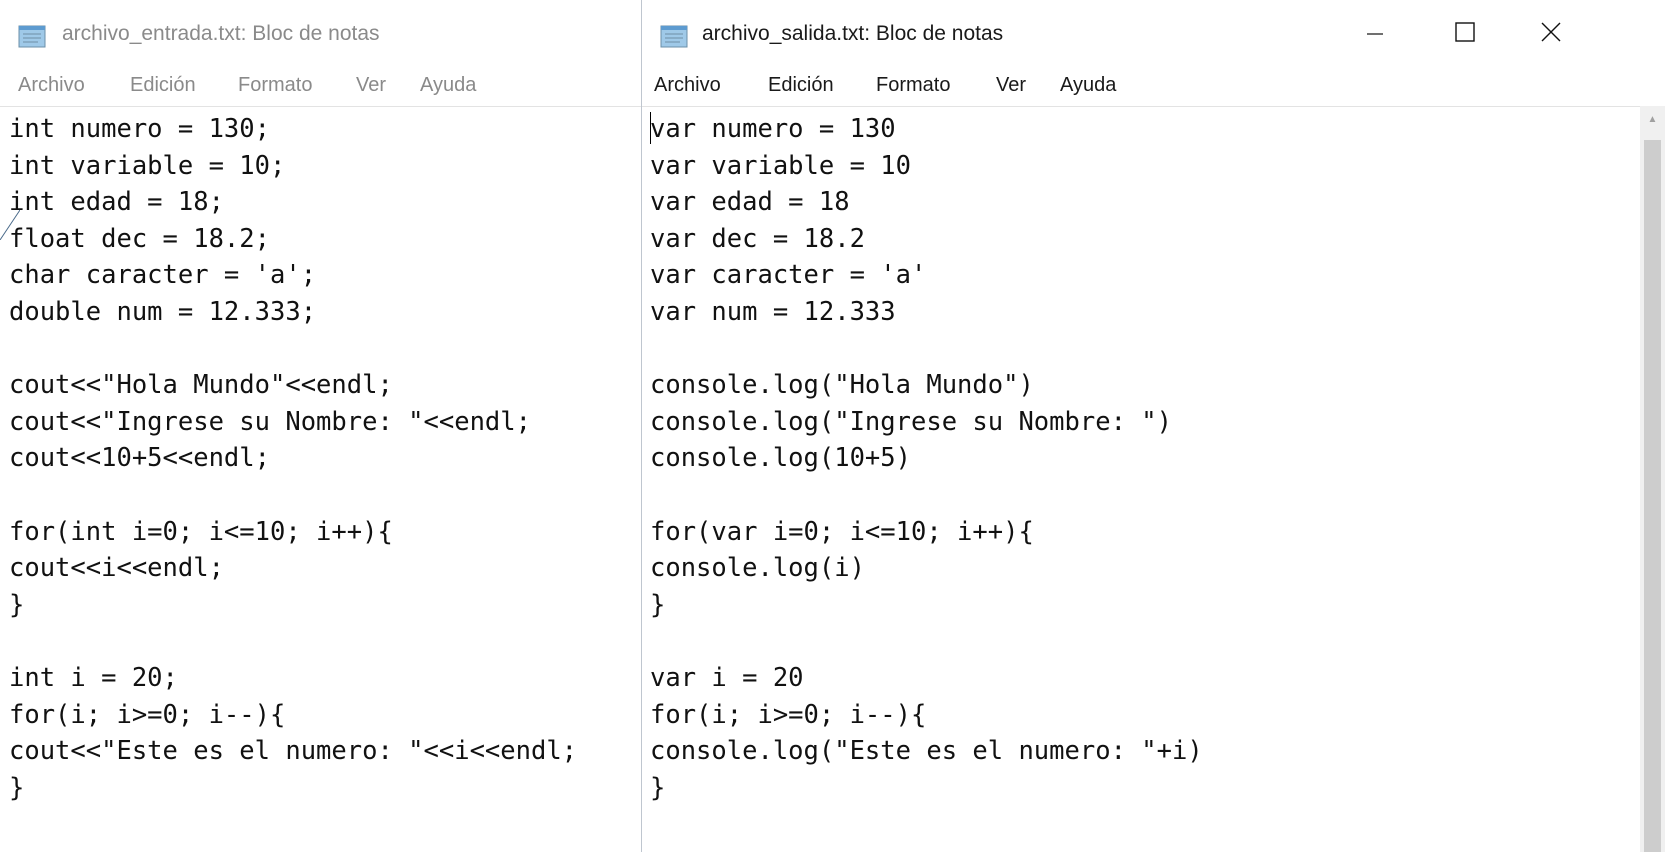 This screenshot has width=1665, height=852. What do you see at coordinates (1652, 496) in the screenshot?
I see `scroll-thumb` at bounding box center [1652, 496].